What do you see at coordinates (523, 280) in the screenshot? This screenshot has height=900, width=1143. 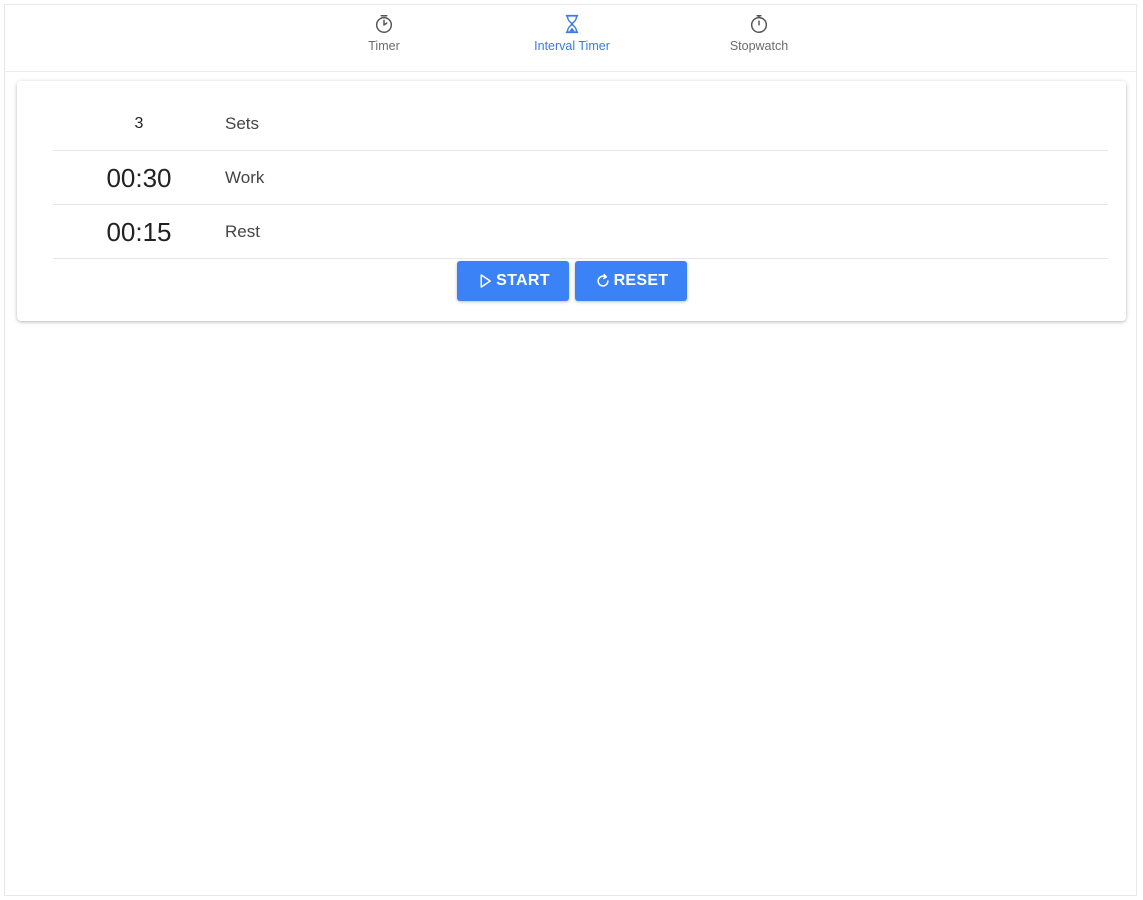 I see `start-button-label: START` at bounding box center [523, 280].